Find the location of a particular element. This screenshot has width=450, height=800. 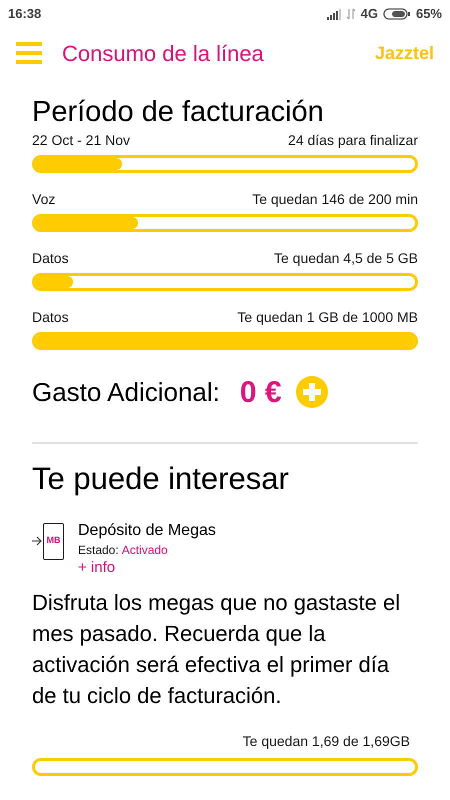

icon-label: MB is located at coordinates (53, 541).